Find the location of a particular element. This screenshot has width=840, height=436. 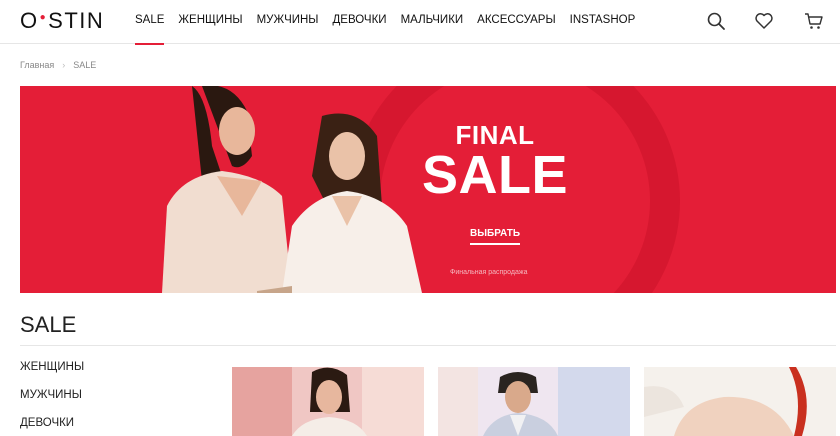

nav-item-men: МУЖЧИНЫ is located at coordinates (288, 22).